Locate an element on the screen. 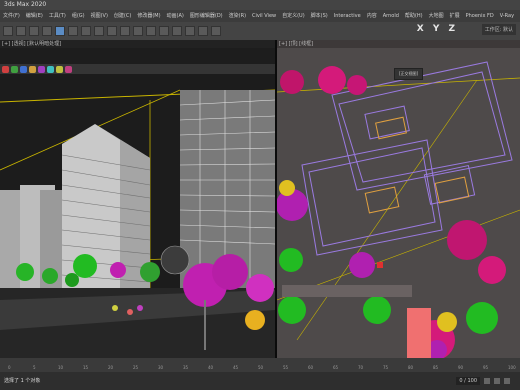  unlink-icon is located at coordinates (47, 31).